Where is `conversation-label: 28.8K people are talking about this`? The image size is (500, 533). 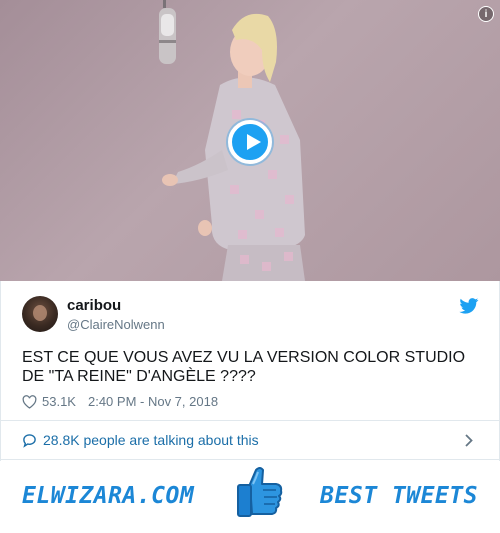
conversation-label: 28.8K people are talking about this is located at coordinates (151, 440).